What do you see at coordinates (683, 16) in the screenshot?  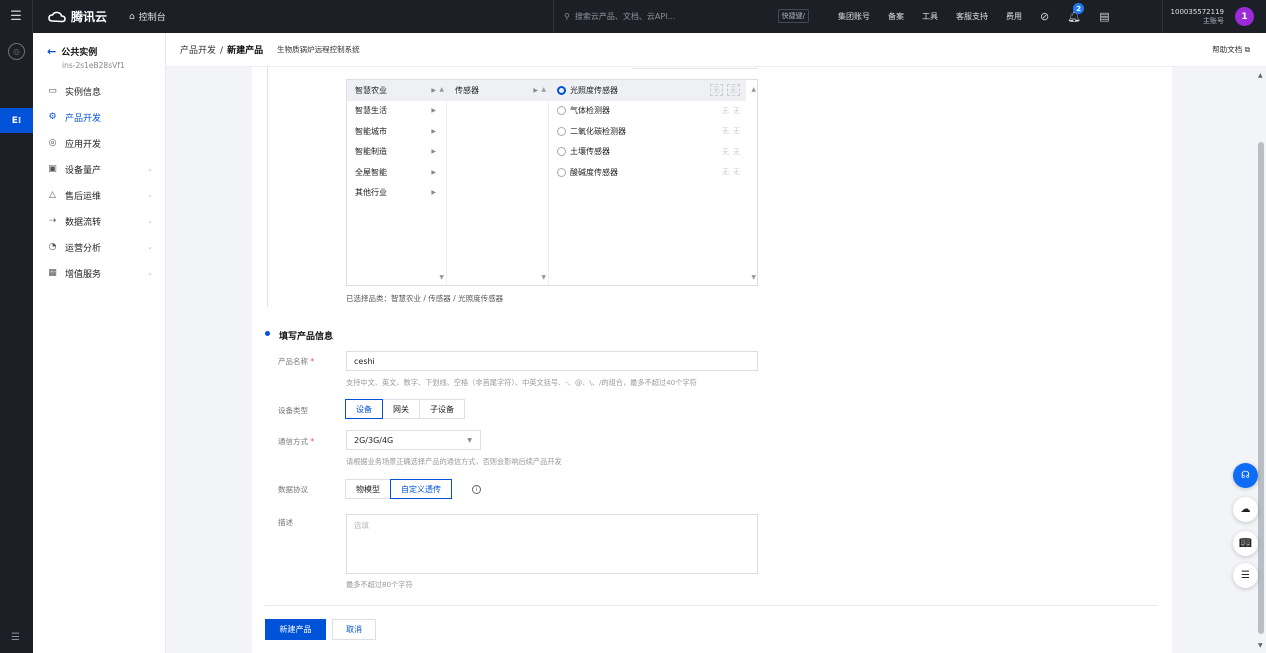 I see `global-search: ⚲ 搜索云产品、文档、云API... 快捷键/` at bounding box center [683, 16].